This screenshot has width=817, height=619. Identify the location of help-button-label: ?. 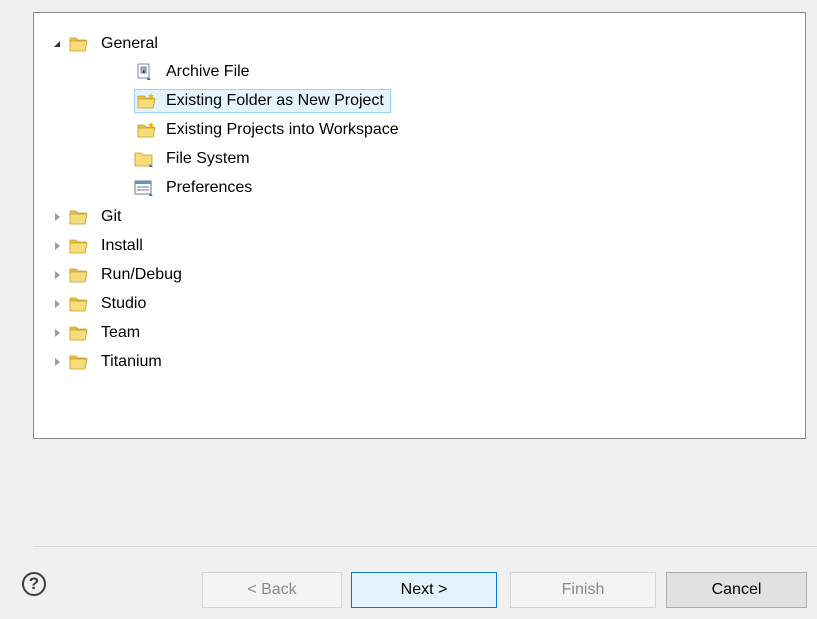
(34, 583).